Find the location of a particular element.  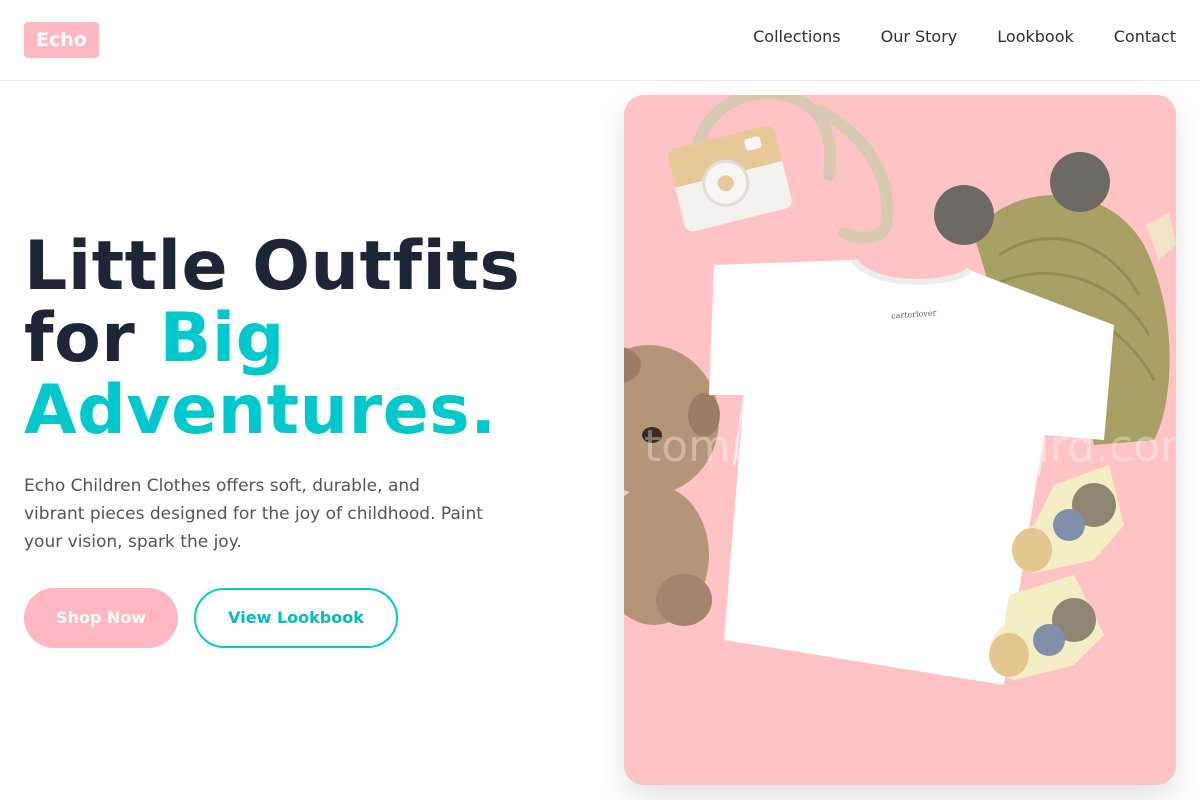

headline-line-3: Adventures. is located at coordinates (260, 410).